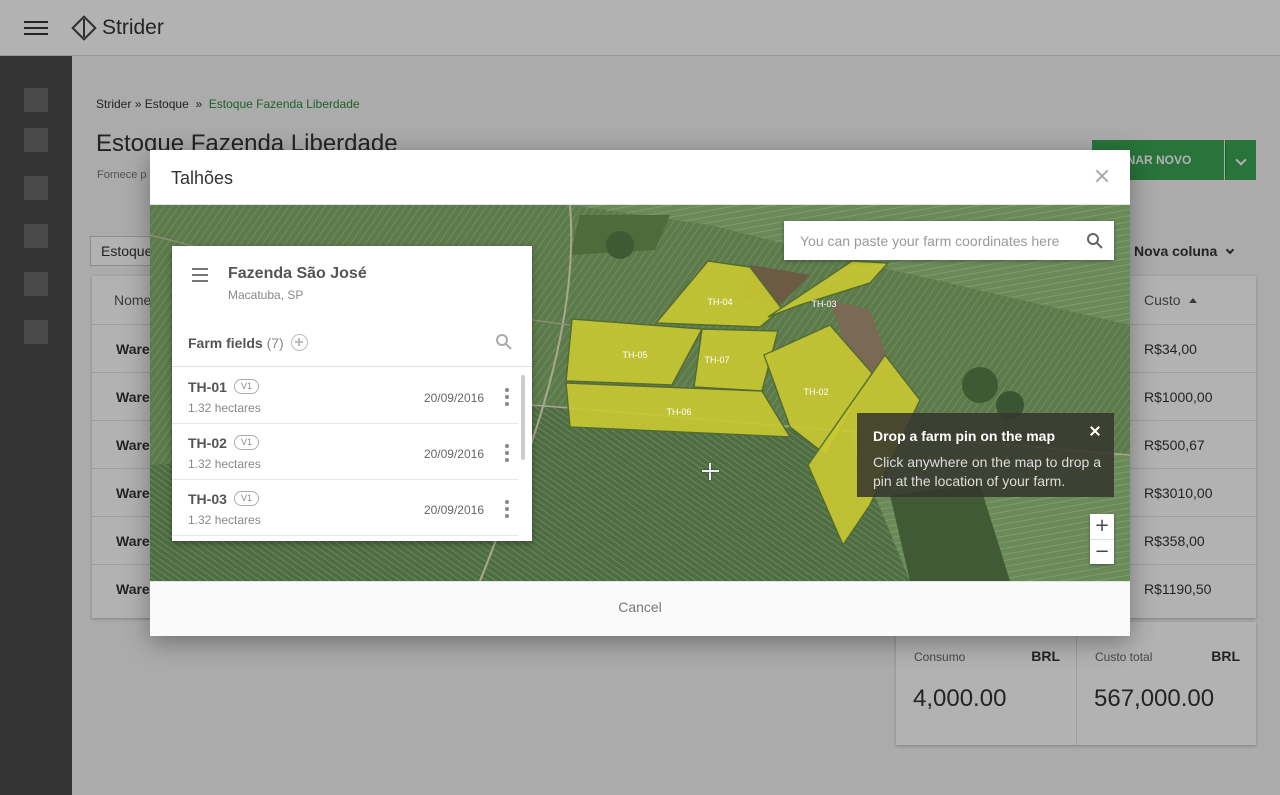 The width and height of the screenshot is (1280, 795). I want to click on field-list-item: TH-01 V1 1.32 hectares 20/09/2016, so click(345, 396).